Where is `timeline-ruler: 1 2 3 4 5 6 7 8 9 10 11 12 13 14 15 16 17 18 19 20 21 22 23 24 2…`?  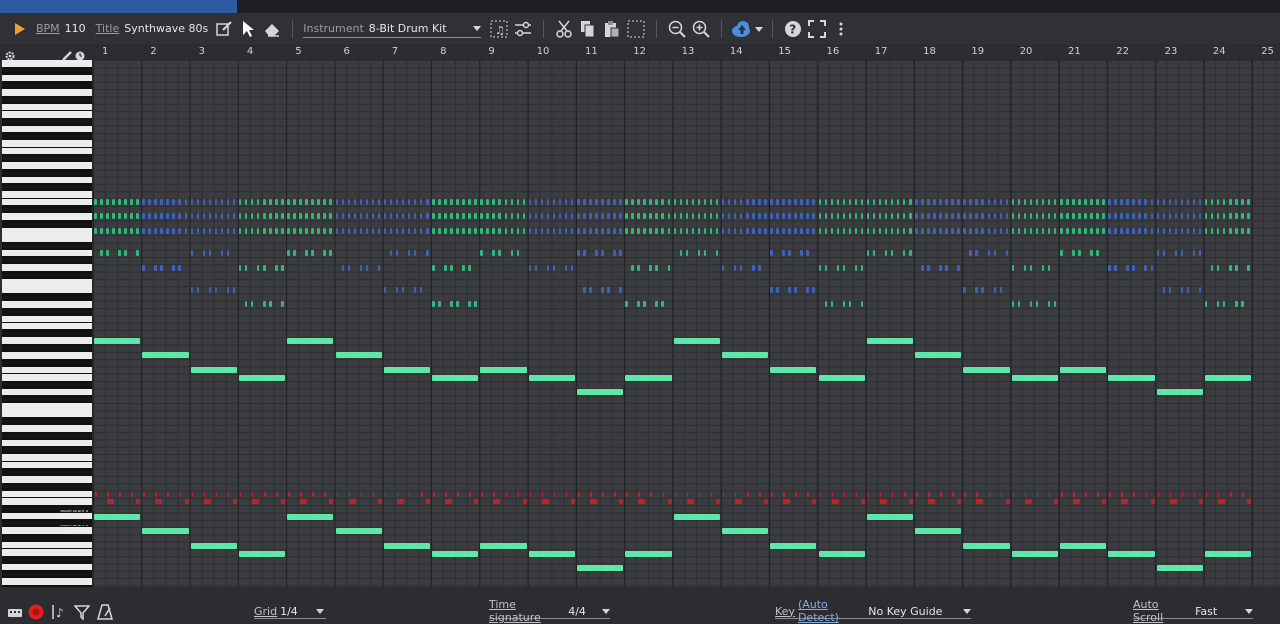
timeline-ruler: 1 2 3 4 5 6 7 8 9 10 11 12 13 14 15 16 17 18 19 20 21 22 23 24 2… is located at coordinates (640, 52).